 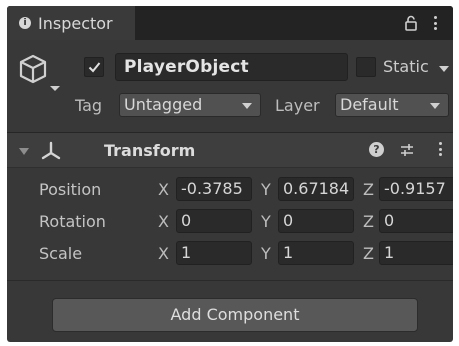 I want to click on rotation-y-label: Y, so click(x=266, y=221).